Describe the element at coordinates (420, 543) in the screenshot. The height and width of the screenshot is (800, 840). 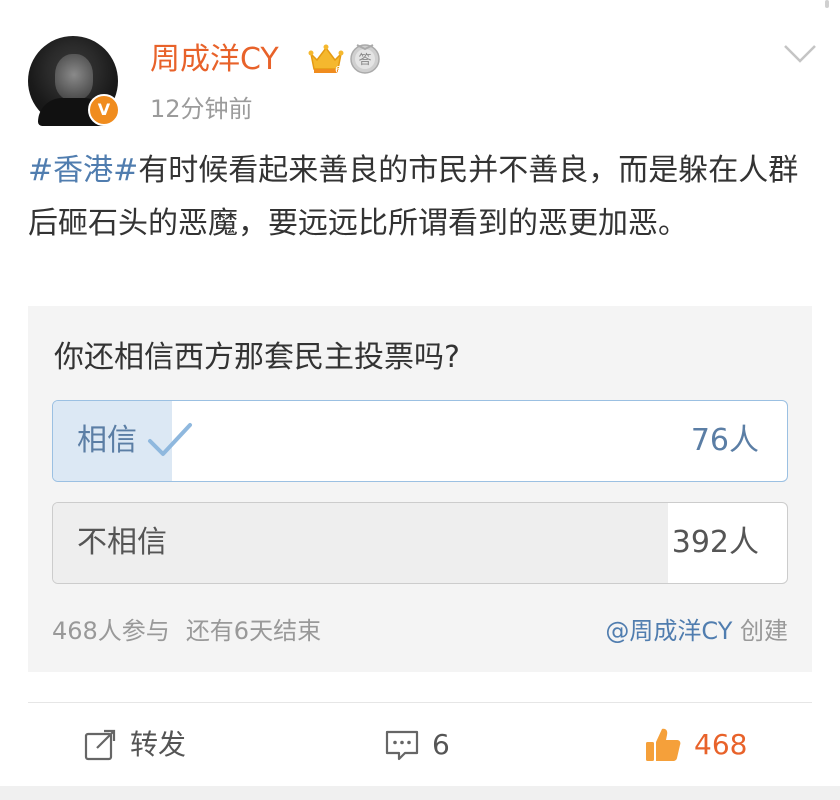
I see `poll-option-disbelieve: 不相信 392人` at that location.